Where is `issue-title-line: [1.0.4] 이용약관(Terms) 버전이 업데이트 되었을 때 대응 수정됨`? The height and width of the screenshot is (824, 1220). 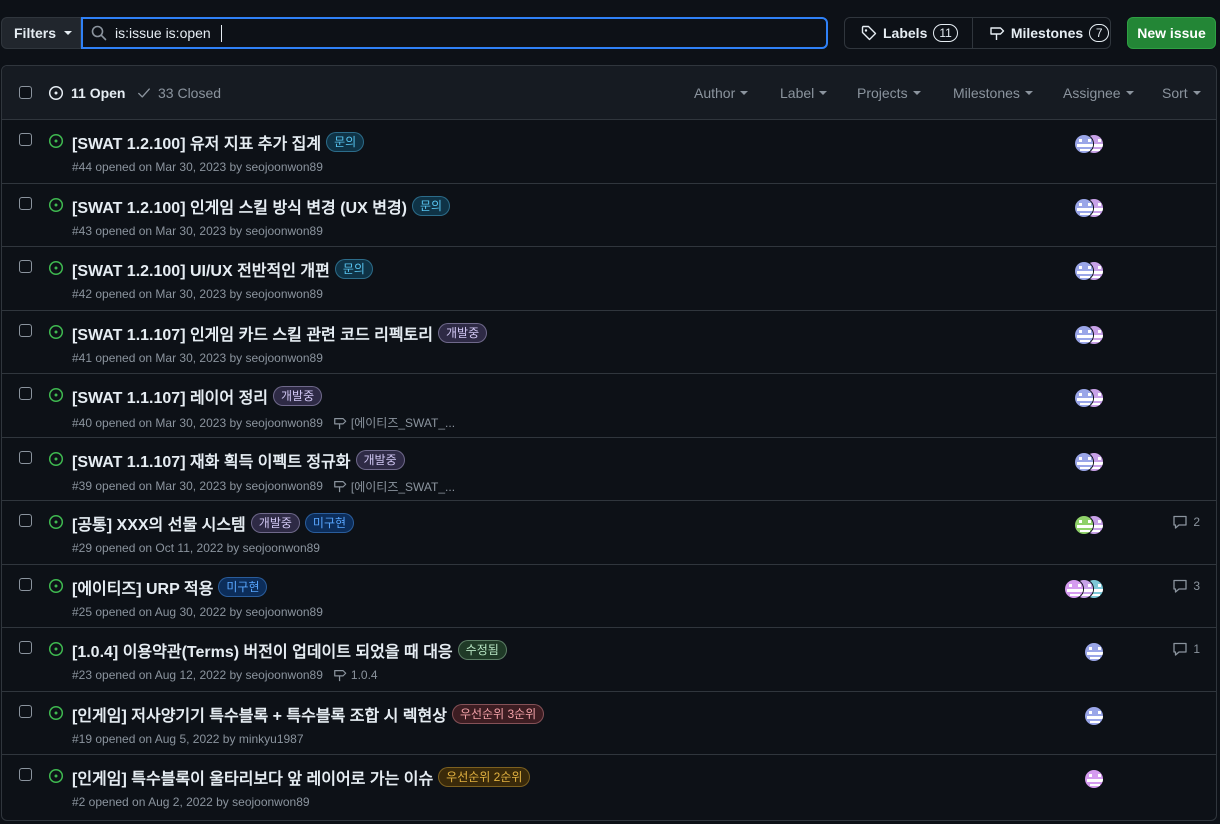 issue-title-line: [1.0.4] 이용약관(Terms) 버전이 업데이트 되었을 때 대응 수정됨 is located at coordinates (289, 650).